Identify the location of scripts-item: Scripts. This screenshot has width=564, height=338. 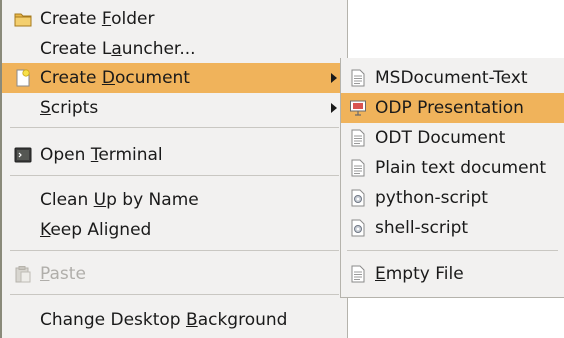
(174, 108).